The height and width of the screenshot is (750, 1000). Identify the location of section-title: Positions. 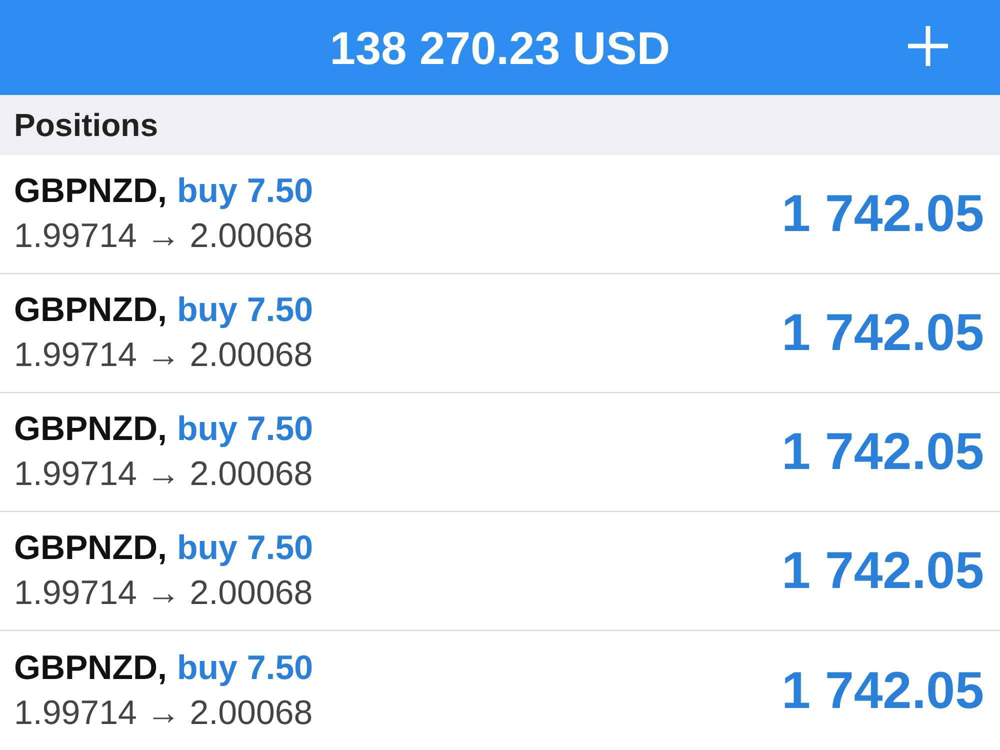
(86, 125).